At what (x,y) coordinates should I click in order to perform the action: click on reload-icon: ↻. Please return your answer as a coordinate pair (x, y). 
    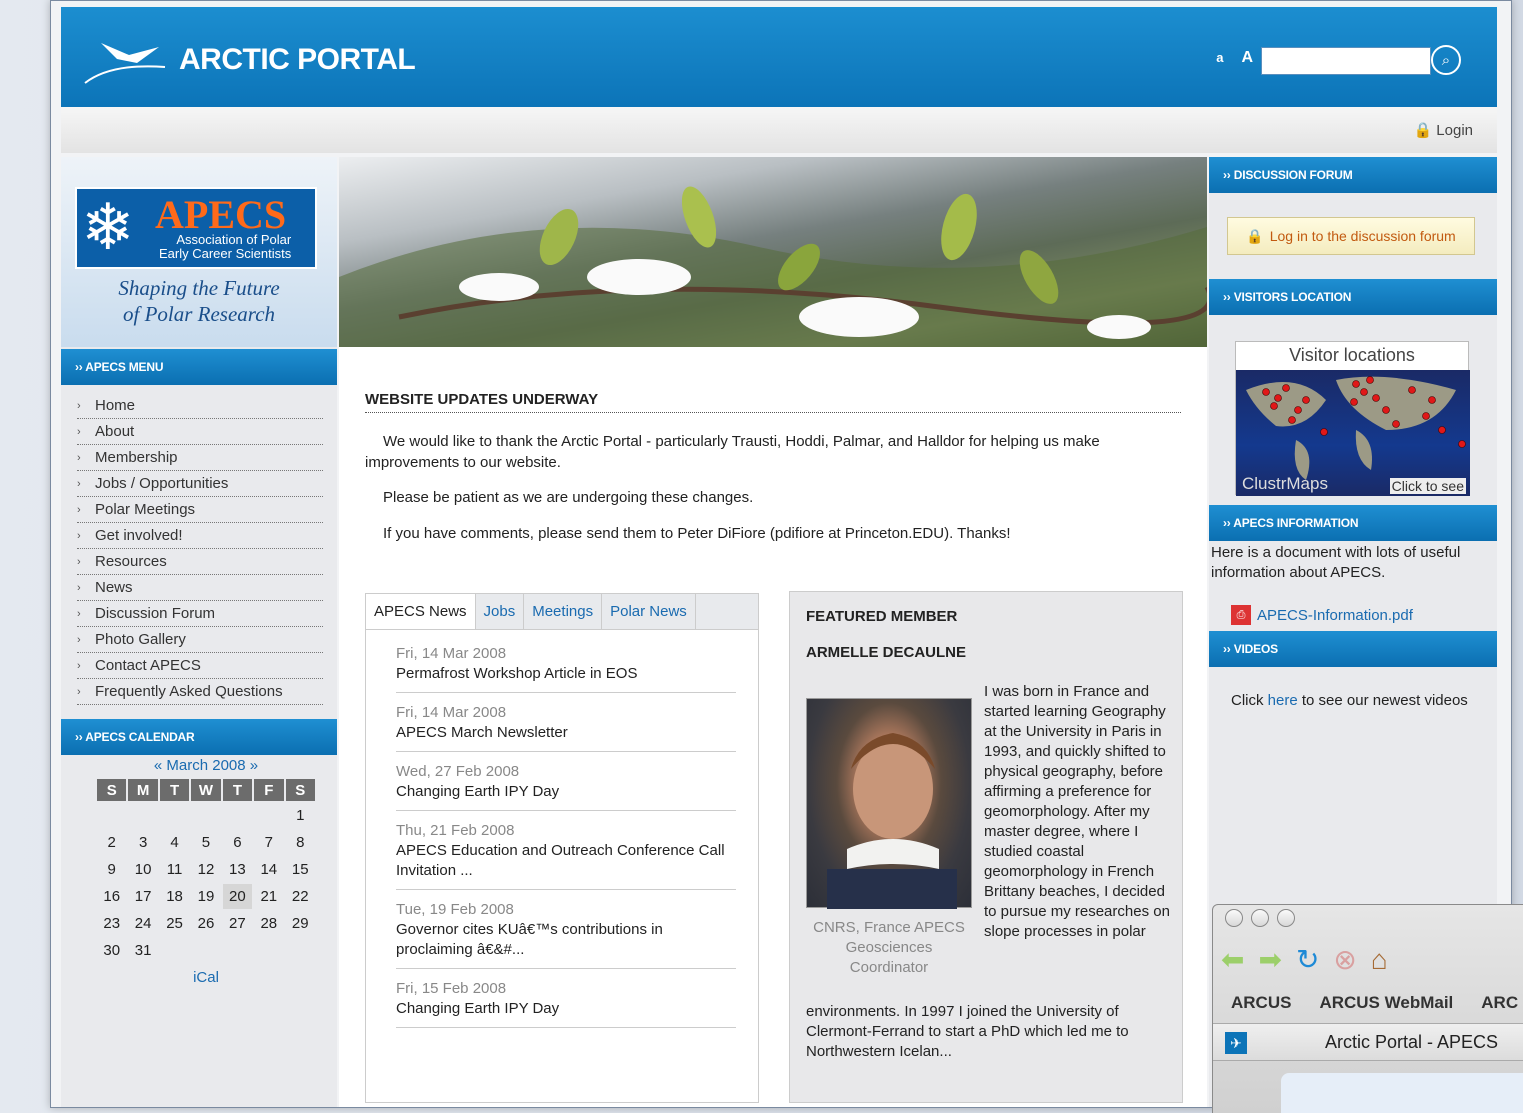
    Looking at the image, I should click on (1307, 959).